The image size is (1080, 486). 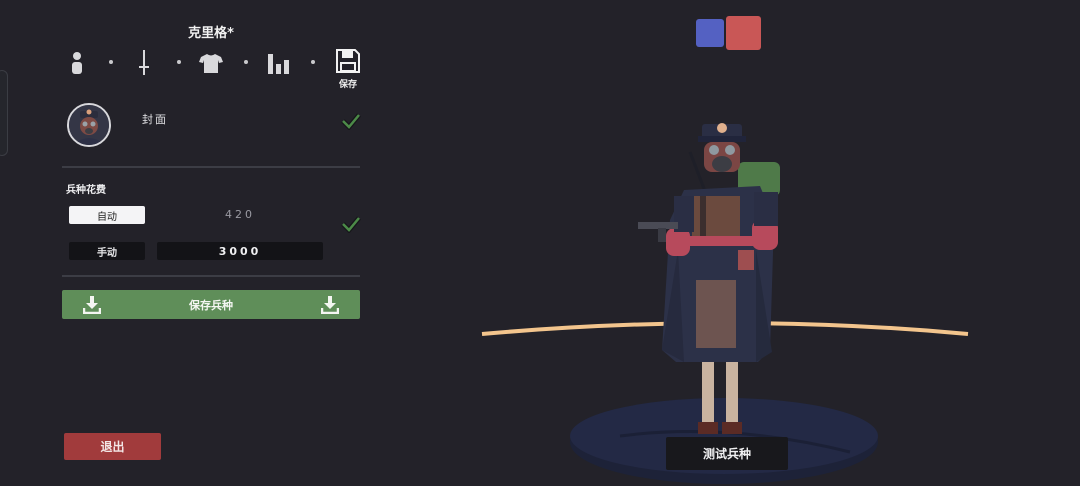 I want to click on tab-weapon, so click(x=144, y=63).